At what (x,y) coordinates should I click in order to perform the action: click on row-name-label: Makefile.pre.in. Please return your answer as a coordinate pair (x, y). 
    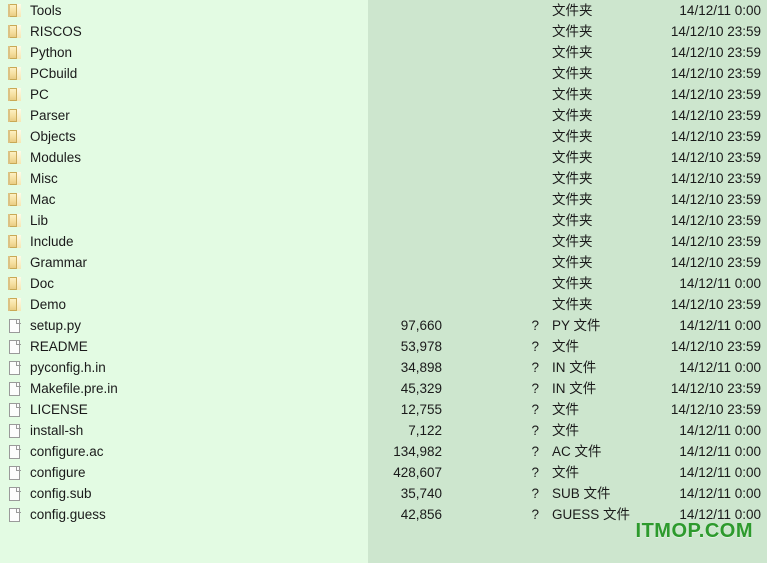
    Looking at the image, I should click on (74, 388).